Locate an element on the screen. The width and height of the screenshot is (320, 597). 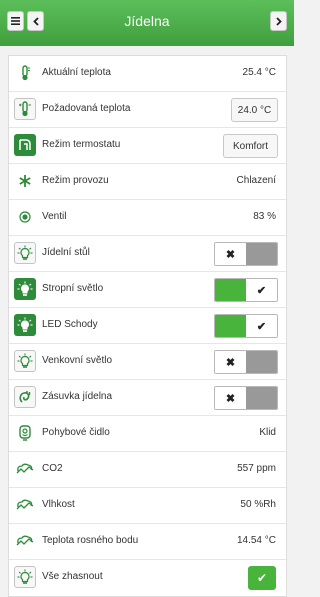
row-label: Požadovaná teplota is located at coordinates (86, 108).